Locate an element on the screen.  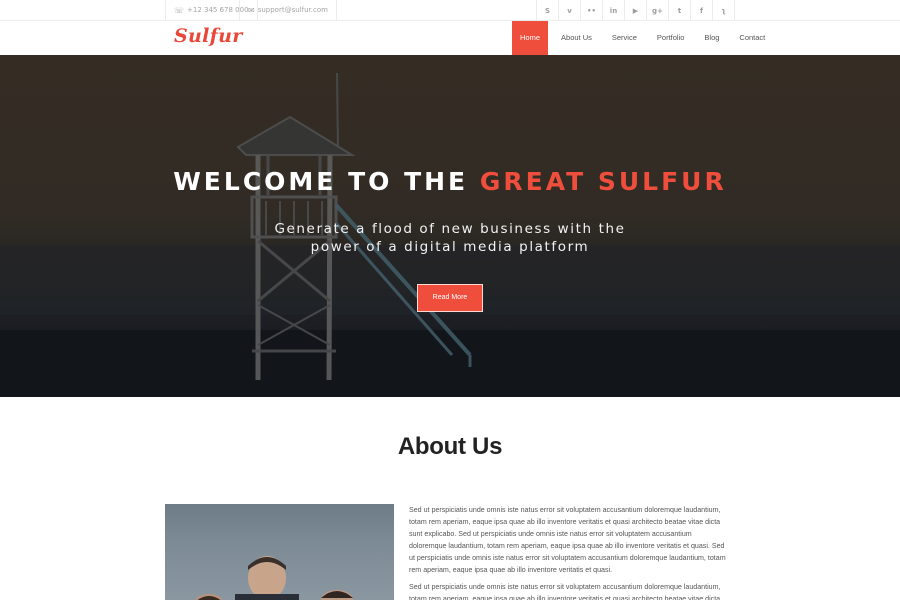
nav-contact: Contact is located at coordinates (752, 38).